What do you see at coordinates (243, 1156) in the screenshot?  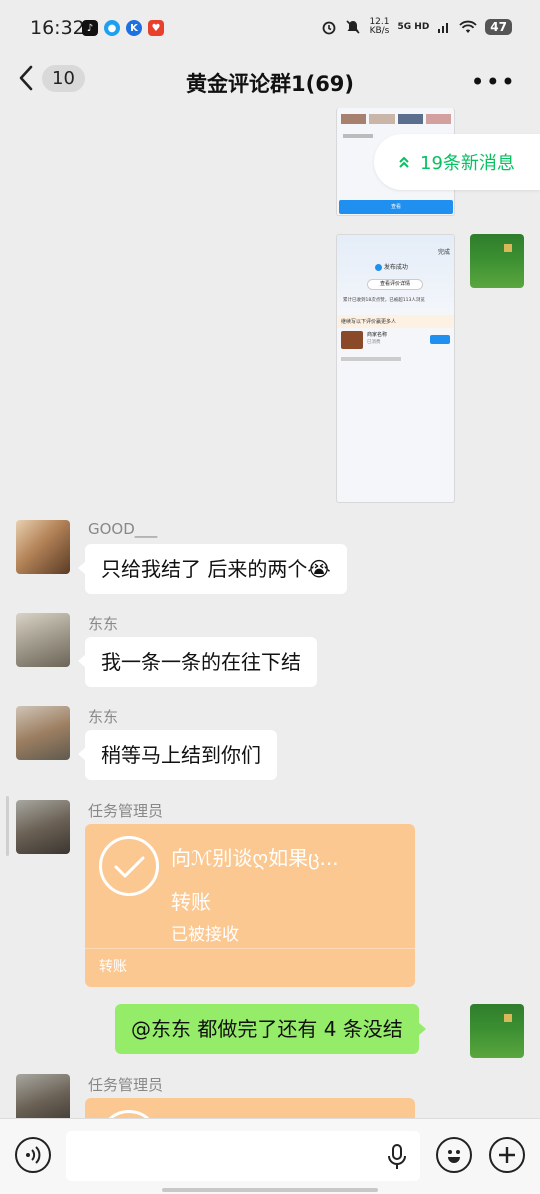 I see `message-input` at bounding box center [243, 1156].